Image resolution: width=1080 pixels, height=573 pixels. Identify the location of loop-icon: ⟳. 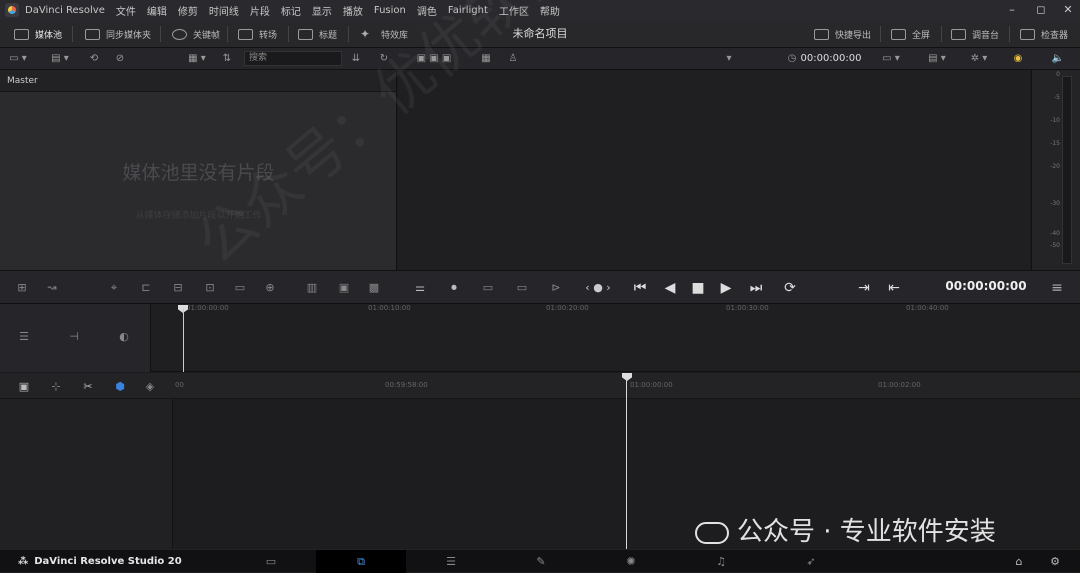
(790, 288).